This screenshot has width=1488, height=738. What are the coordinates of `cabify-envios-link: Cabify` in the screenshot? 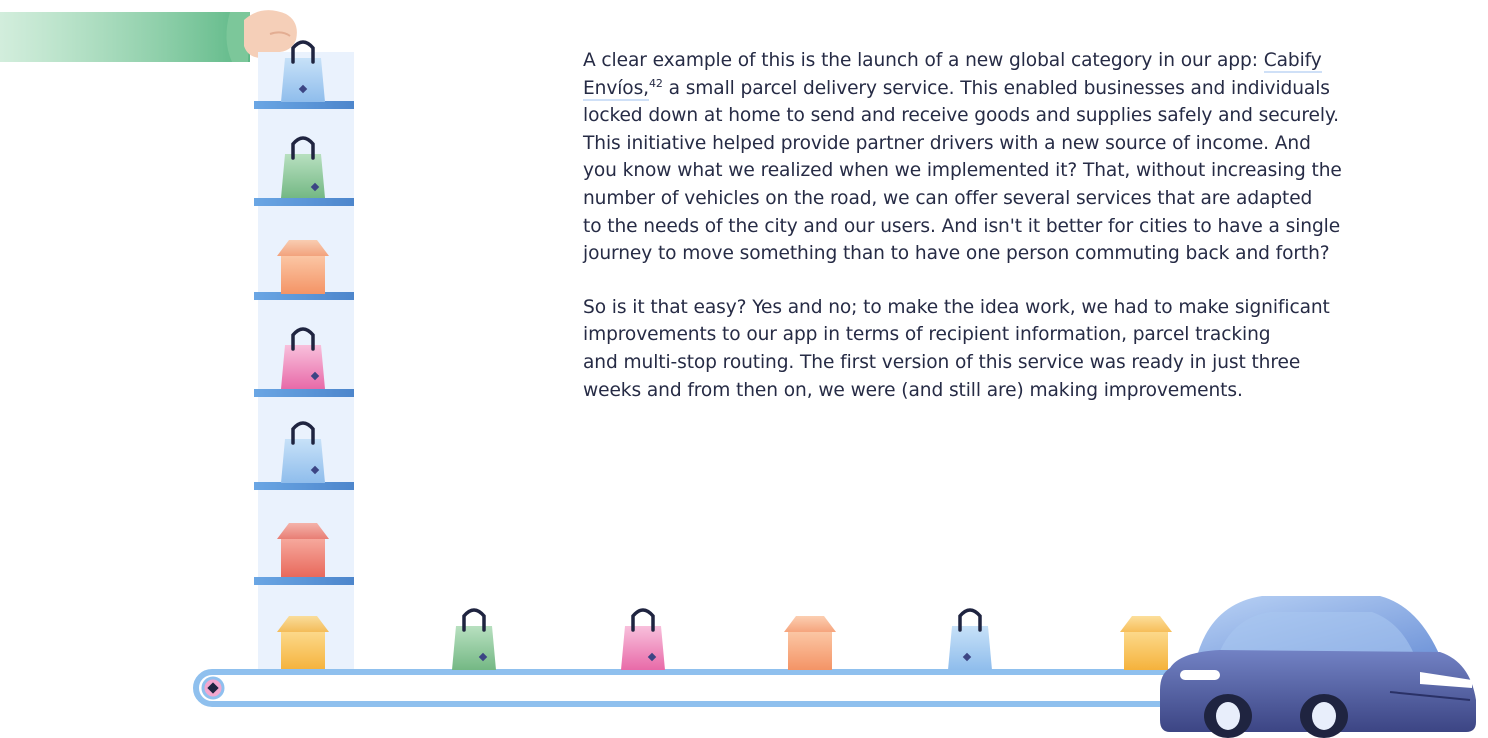 It's located at (1292, 61).